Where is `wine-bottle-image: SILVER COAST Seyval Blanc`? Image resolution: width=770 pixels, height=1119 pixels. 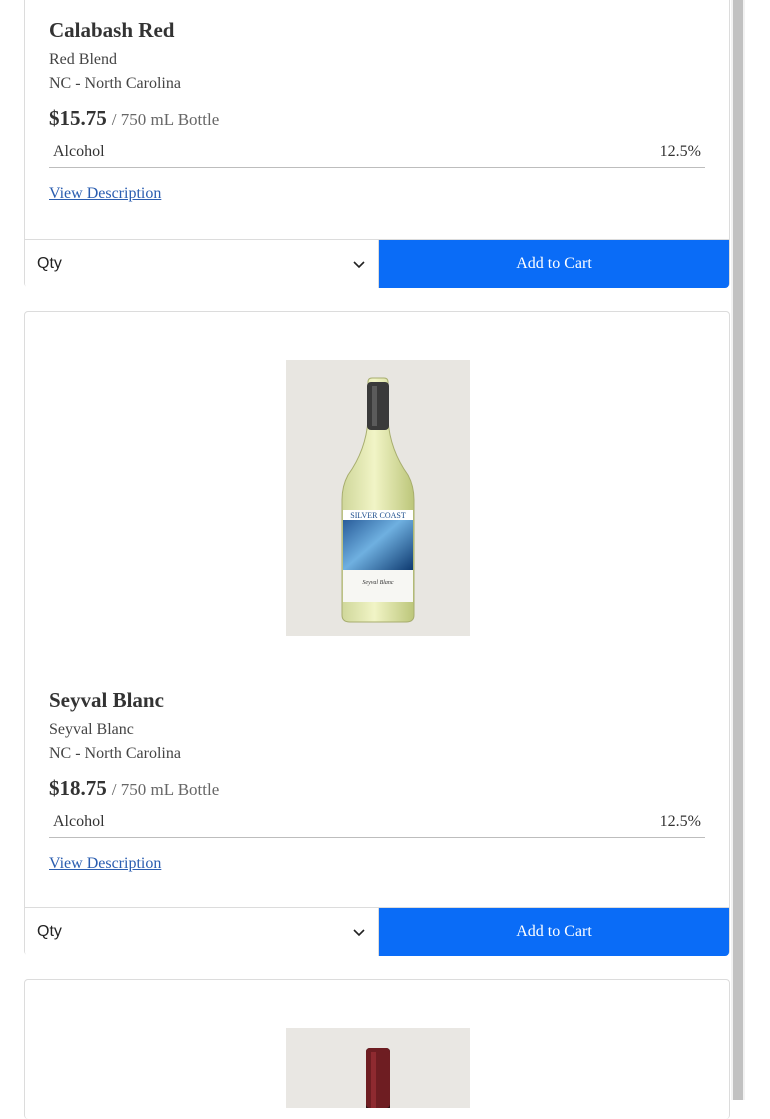 wine-bottle-image: SILVER COAST Seyval Blanc is located at coordinates (378, 498).